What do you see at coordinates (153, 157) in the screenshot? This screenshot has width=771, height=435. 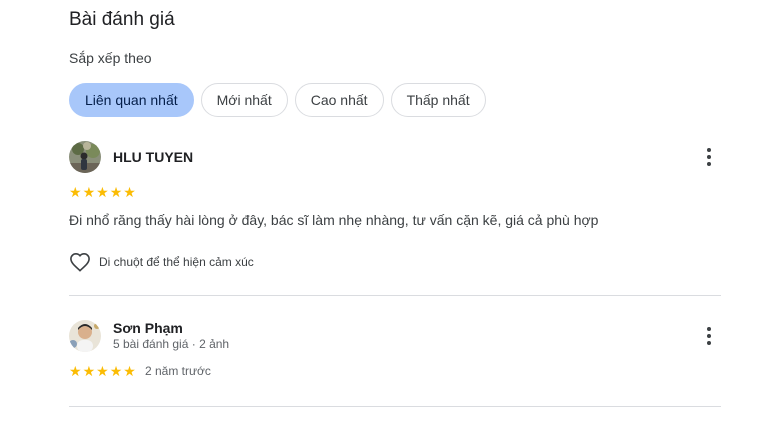 I see `review-author: HLU TUYEN` at bounding box center [153, 157].